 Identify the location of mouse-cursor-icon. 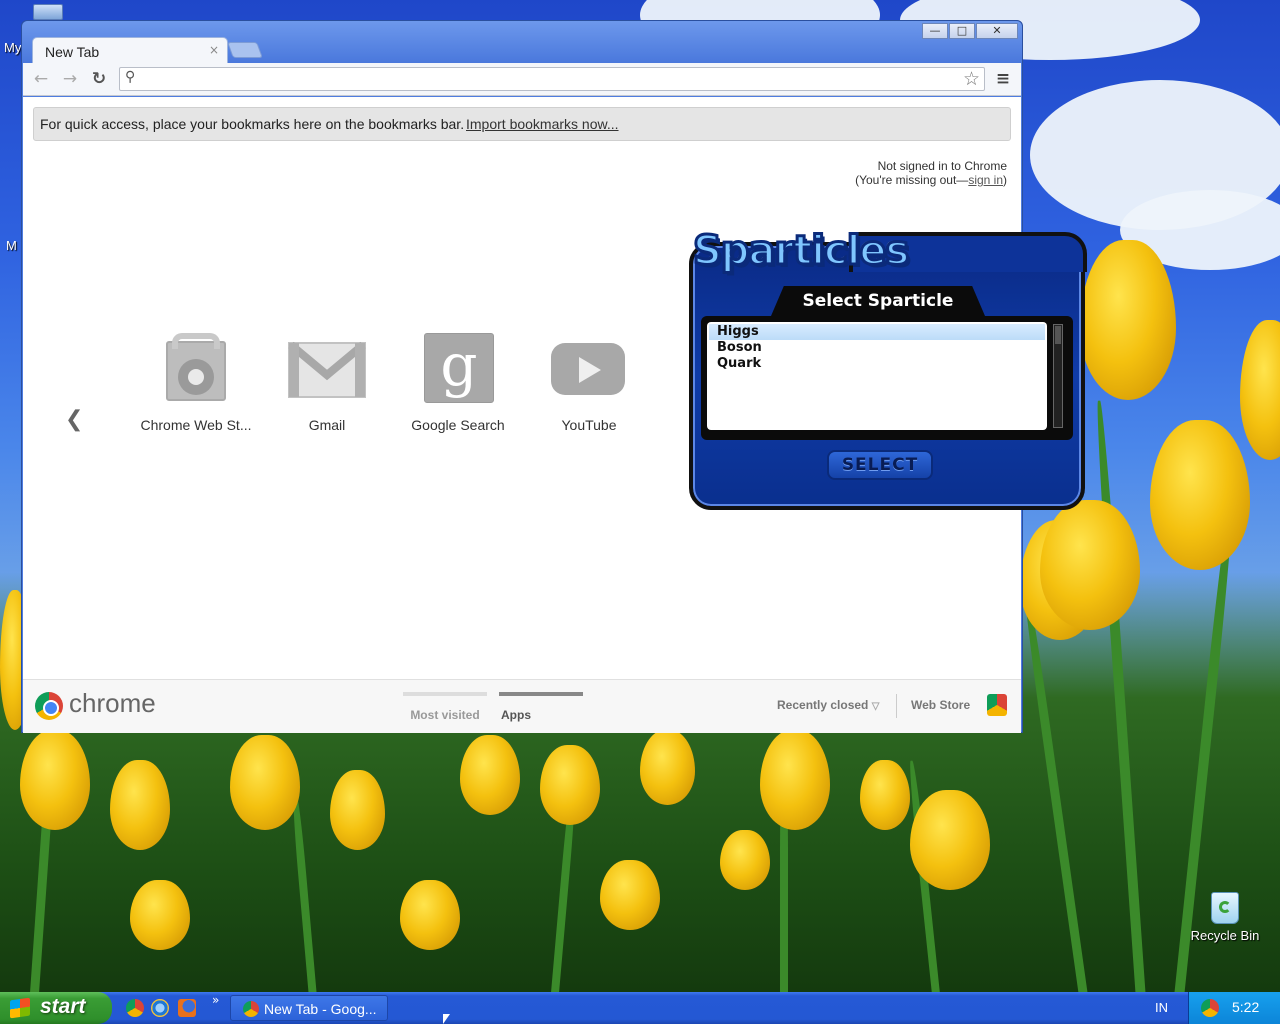
(446, 1019).